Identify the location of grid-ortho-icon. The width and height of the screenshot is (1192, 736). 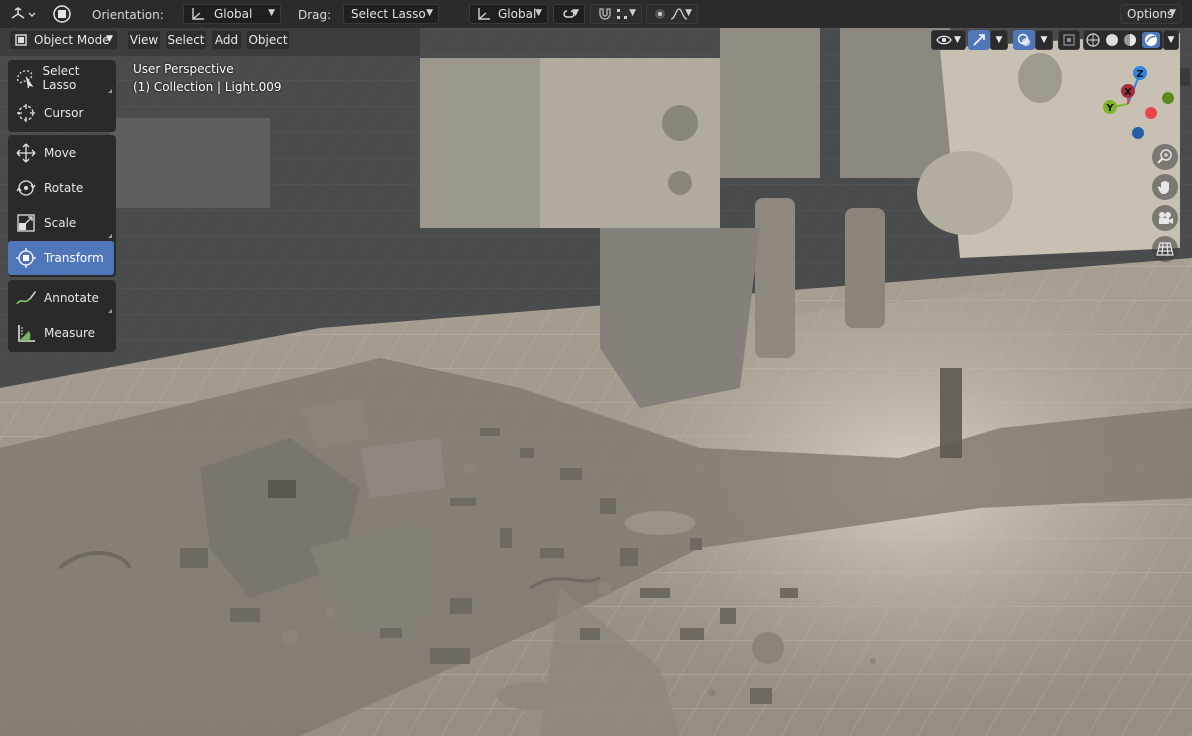
(1165, 249).